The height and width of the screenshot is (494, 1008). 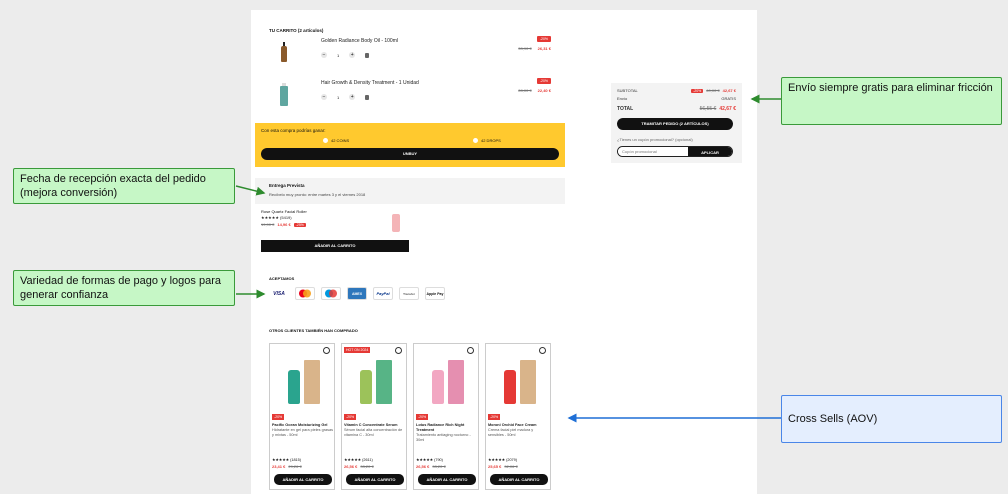 What do you see at coordinates (250, 190) in the screenshot?
I see `arrow-delivery` at bounding box center [250, 190].